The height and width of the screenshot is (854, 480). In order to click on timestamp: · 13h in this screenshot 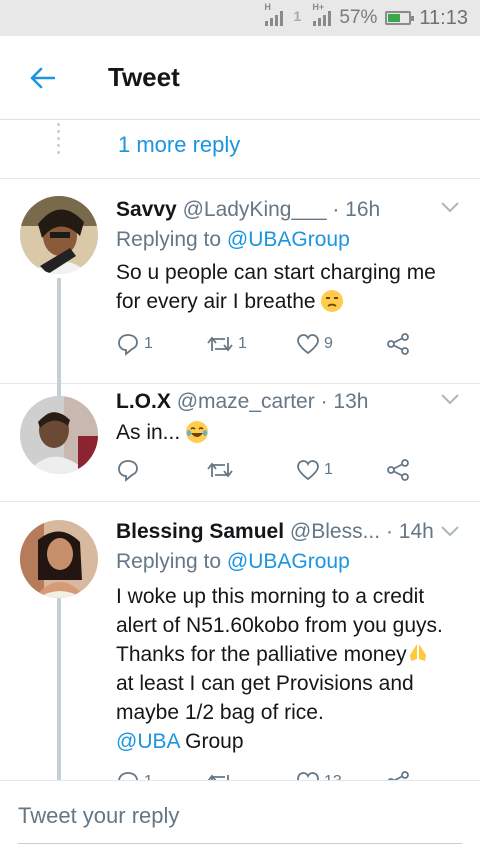, I will do `click(344, 401)`.